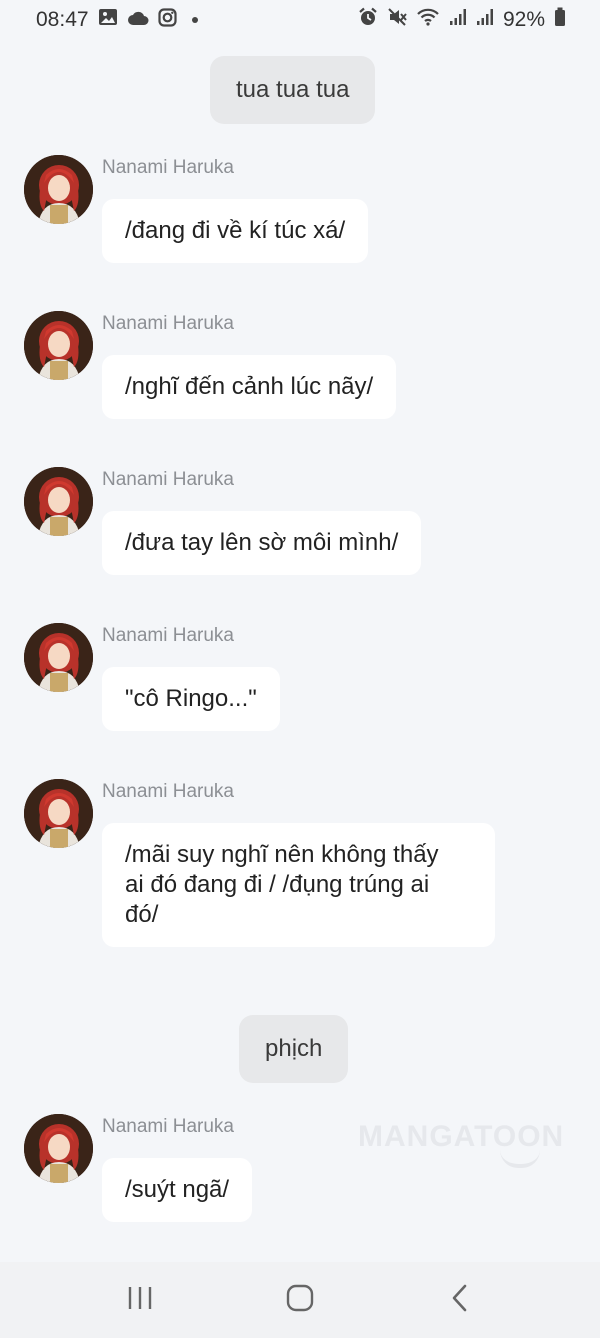 This screenshot has width=600, height=1338. I want to click on narration-text: phịch, so click(294, 1048).